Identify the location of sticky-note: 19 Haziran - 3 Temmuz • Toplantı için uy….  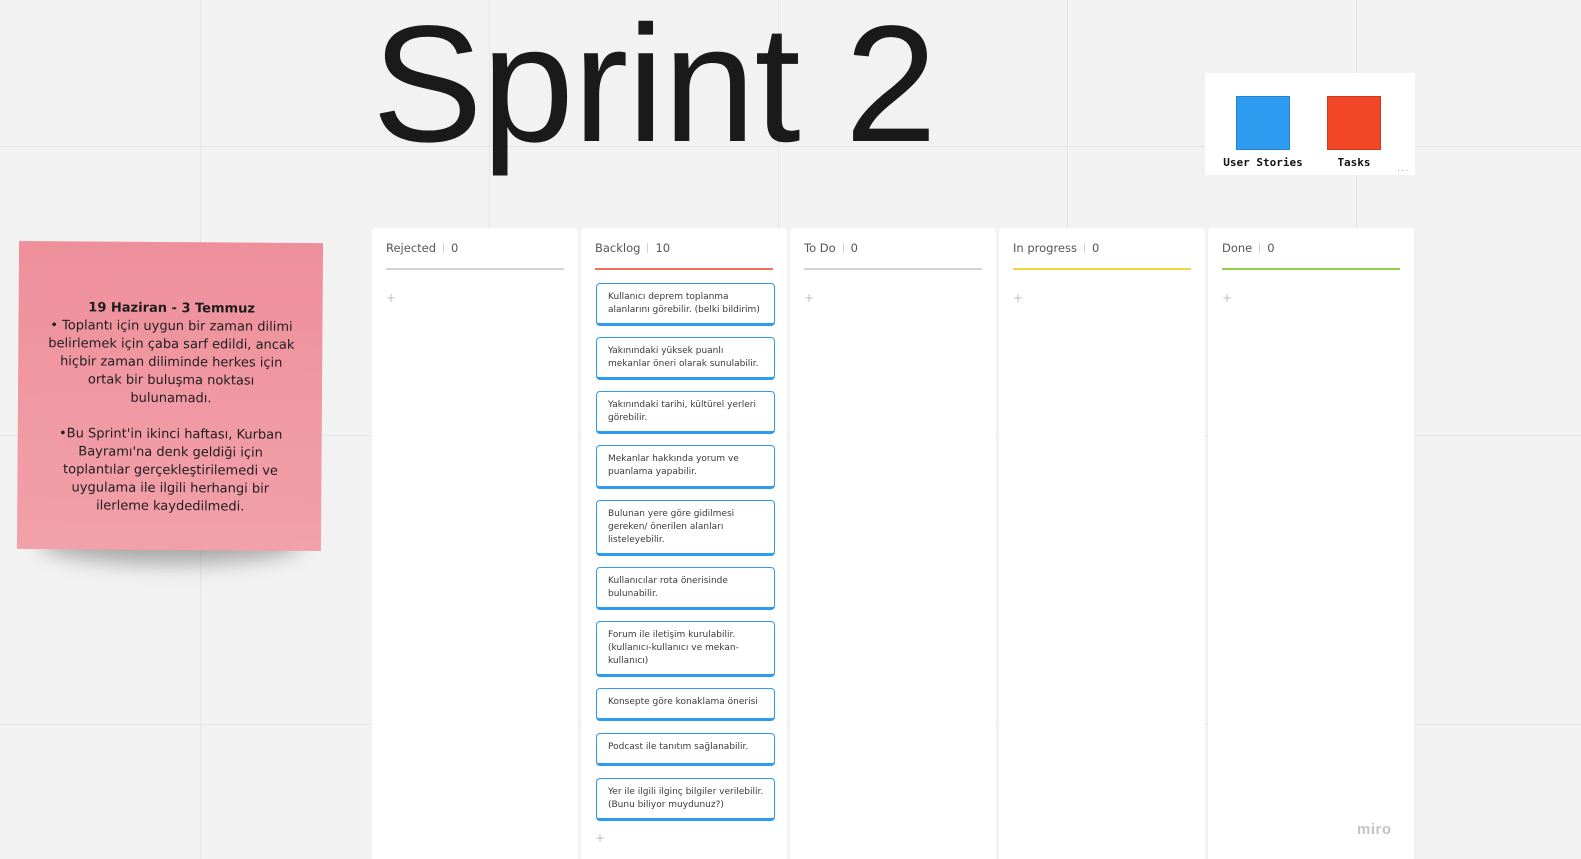
(170, 396).